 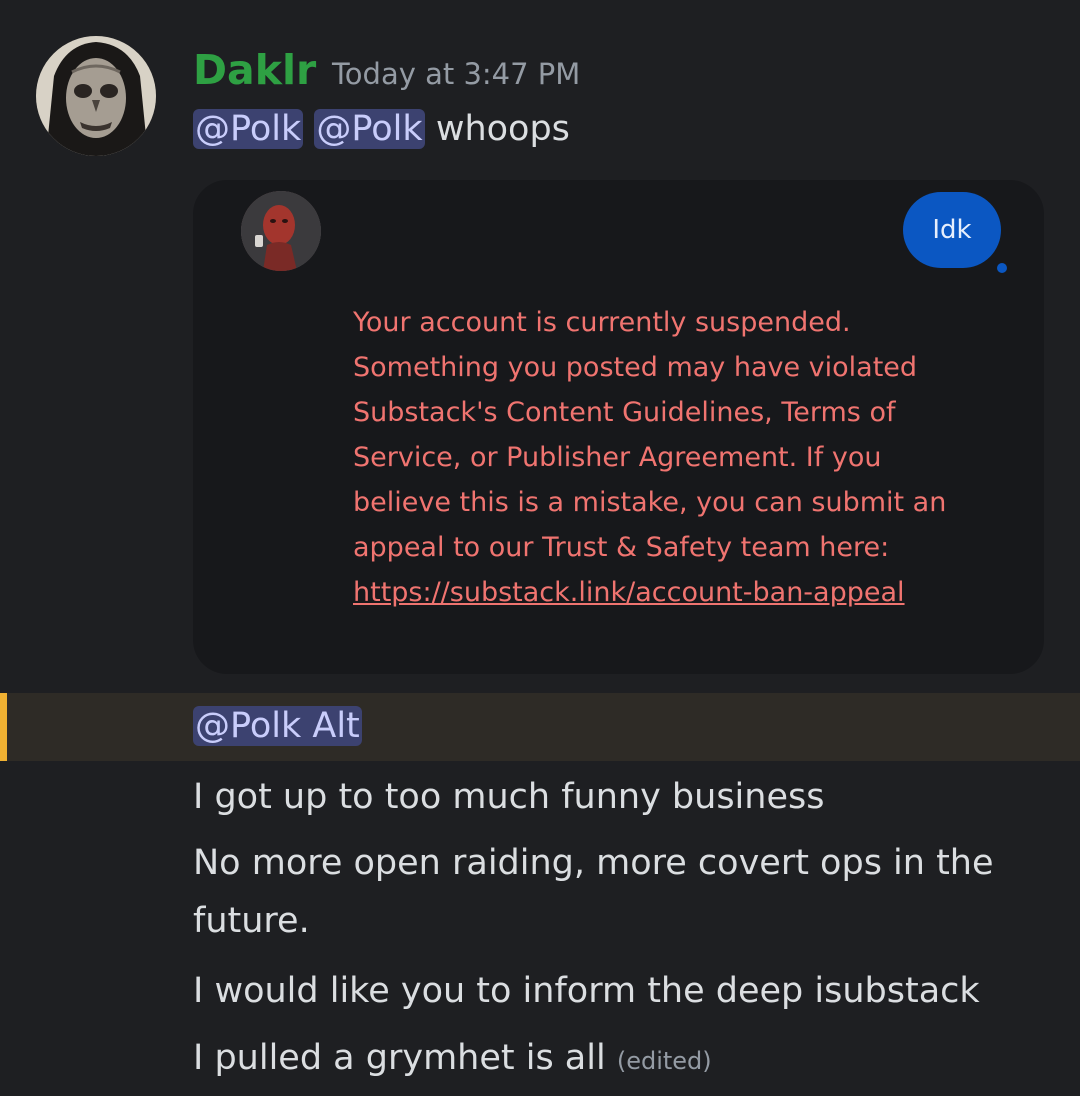 I want to click on notice-line: appeal to our Trust & Safety team here:, so click(x=621, y=547).